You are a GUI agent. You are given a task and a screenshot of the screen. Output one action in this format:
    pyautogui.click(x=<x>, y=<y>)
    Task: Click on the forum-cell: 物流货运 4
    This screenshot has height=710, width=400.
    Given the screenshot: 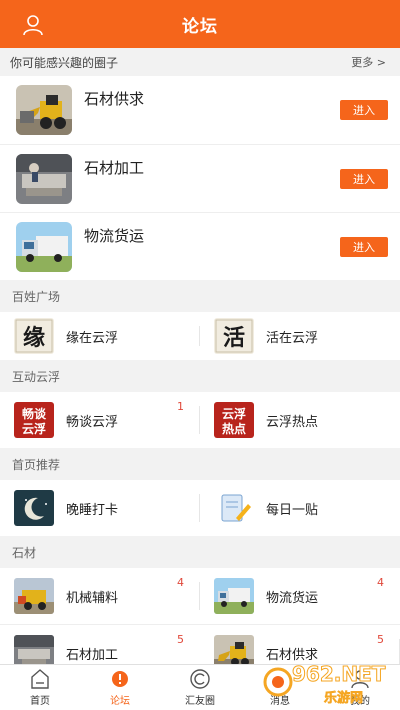 What is the action you would take?
    pyautogui.click(x=300, y=596)
    